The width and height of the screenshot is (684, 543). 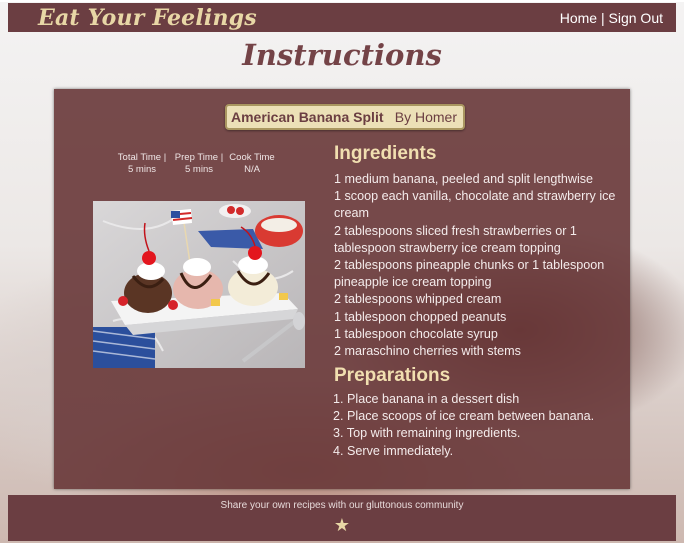 What do you see at coordinates (342, 525) in the screenshot?
I see `star-icon: ★` at bounding box center [342, 525].